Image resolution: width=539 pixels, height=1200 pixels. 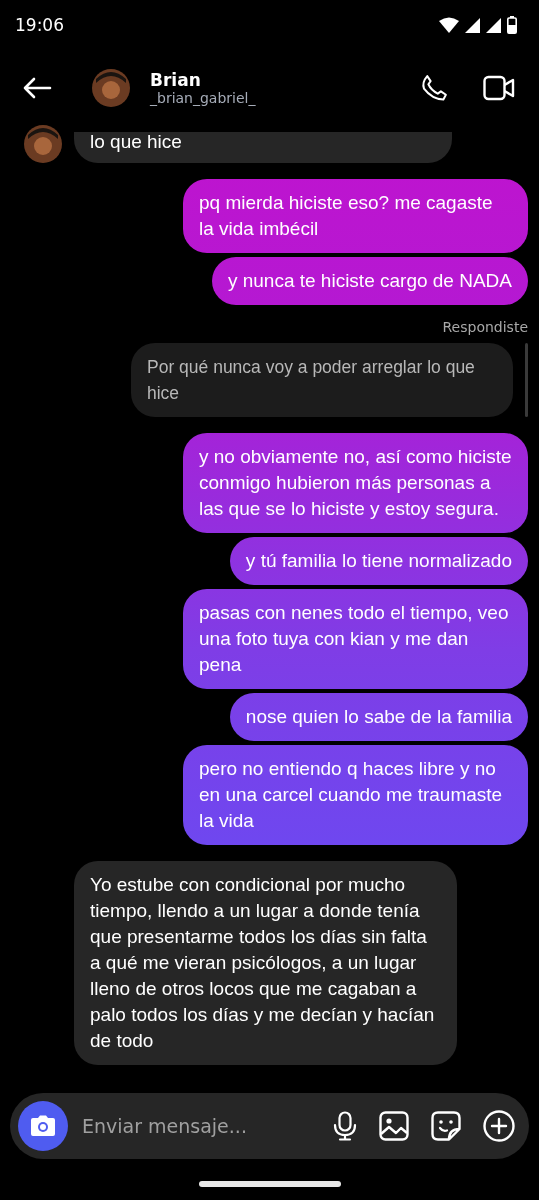 I want to click on camera-icon, so click(x=43, y=1126).